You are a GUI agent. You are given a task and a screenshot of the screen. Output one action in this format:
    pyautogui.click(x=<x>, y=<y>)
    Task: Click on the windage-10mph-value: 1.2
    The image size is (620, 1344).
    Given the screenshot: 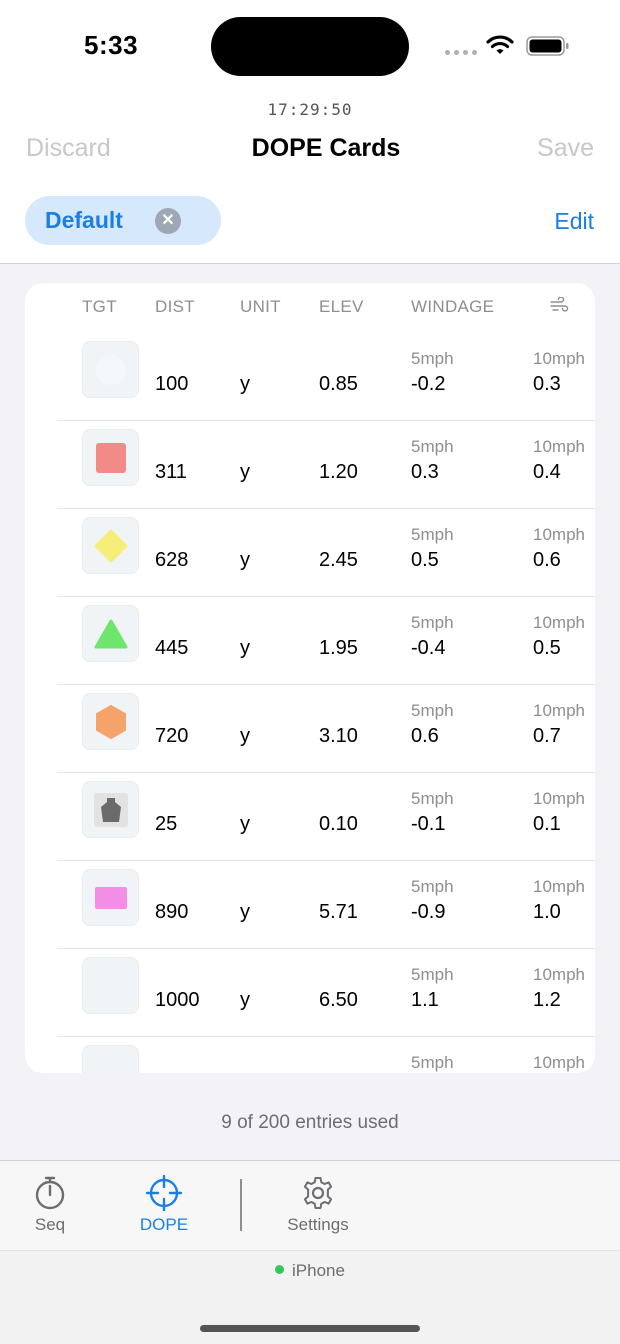 What is the action you would take?
    pyautogui.click(x=547, y=1000)
    